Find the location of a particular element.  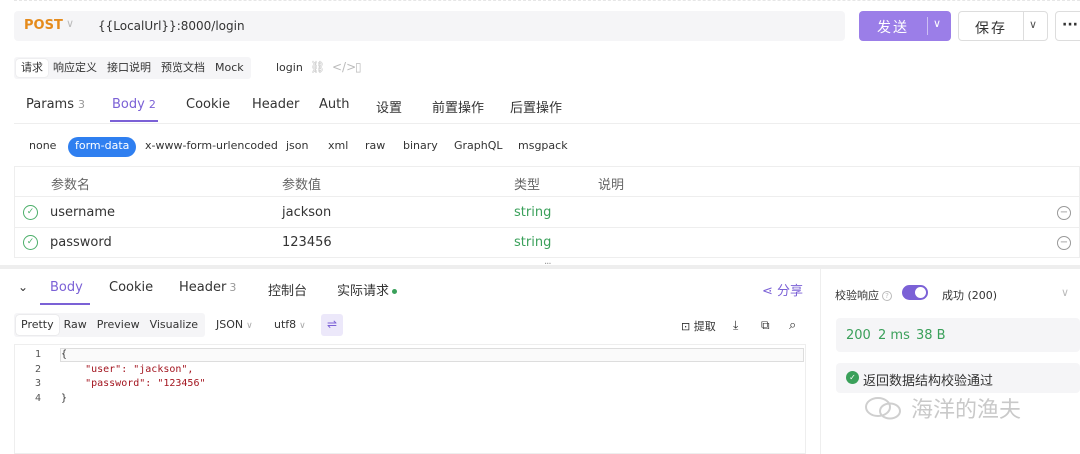

response-stats: 200 2 ms 38 B is located at coordinates (958, 335).